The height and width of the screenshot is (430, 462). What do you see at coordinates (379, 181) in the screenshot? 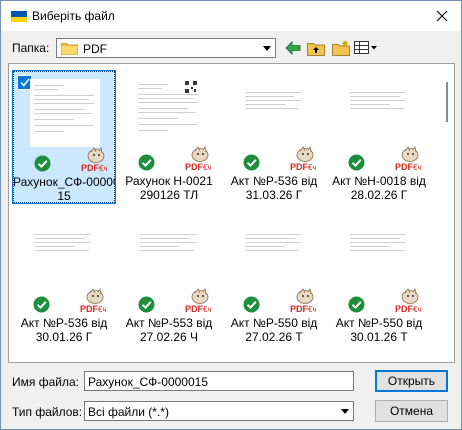
I see `file-name-line-1: Акт №Н-0018 від` at bounding box center [379, 181].